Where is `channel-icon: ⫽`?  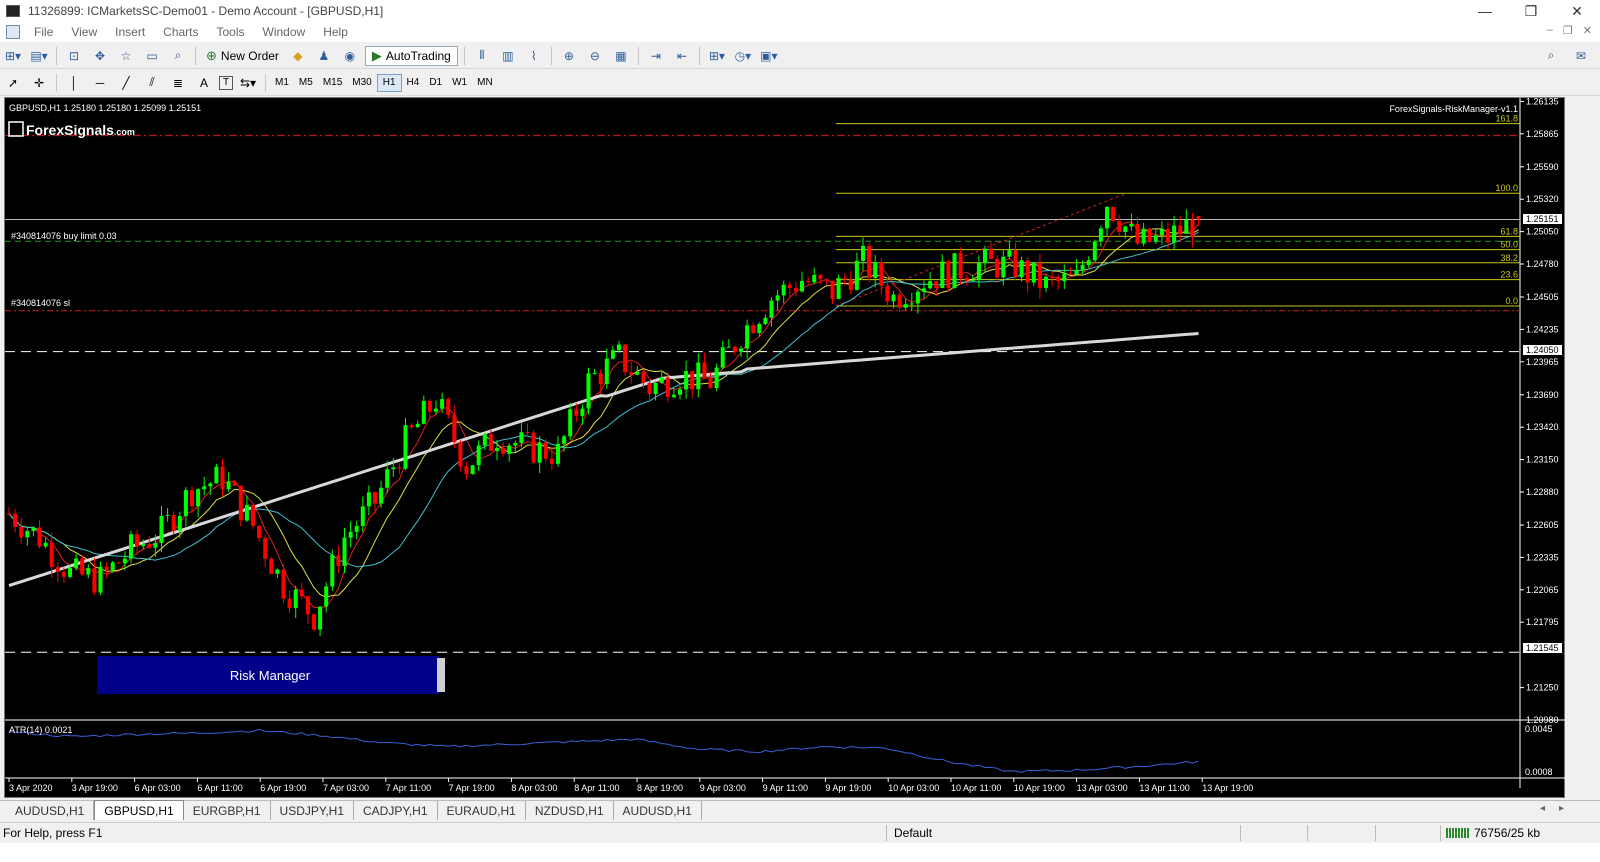 channel-icon: ⫽ is located at coordinates (152, 83).